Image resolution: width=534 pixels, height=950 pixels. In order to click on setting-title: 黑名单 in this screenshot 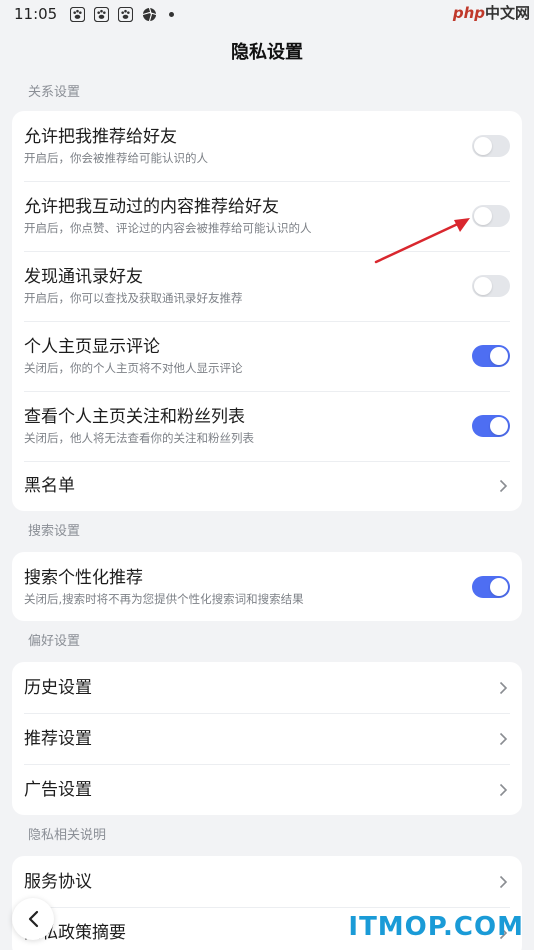, I will do `click(49, 486)`.